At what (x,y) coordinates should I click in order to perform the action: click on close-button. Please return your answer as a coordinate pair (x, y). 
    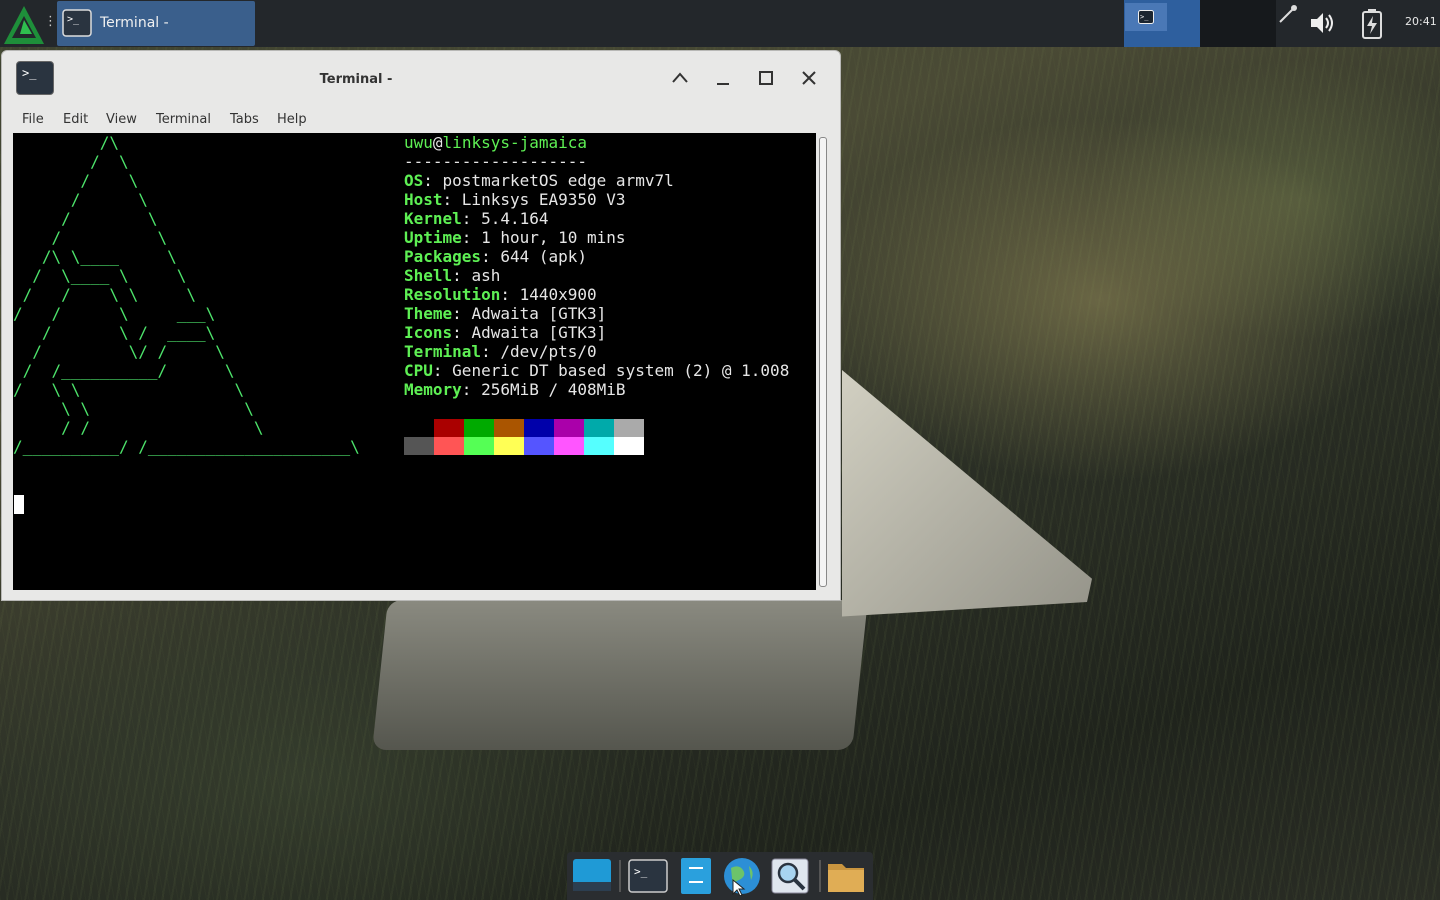
    Looking at the image, I should click on (809, 81).